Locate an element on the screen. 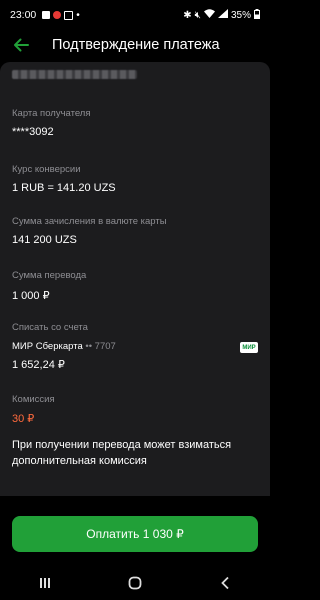 This screenshot has width=320, height=600. arrow-left-icon is located at coordinates (21, 45).